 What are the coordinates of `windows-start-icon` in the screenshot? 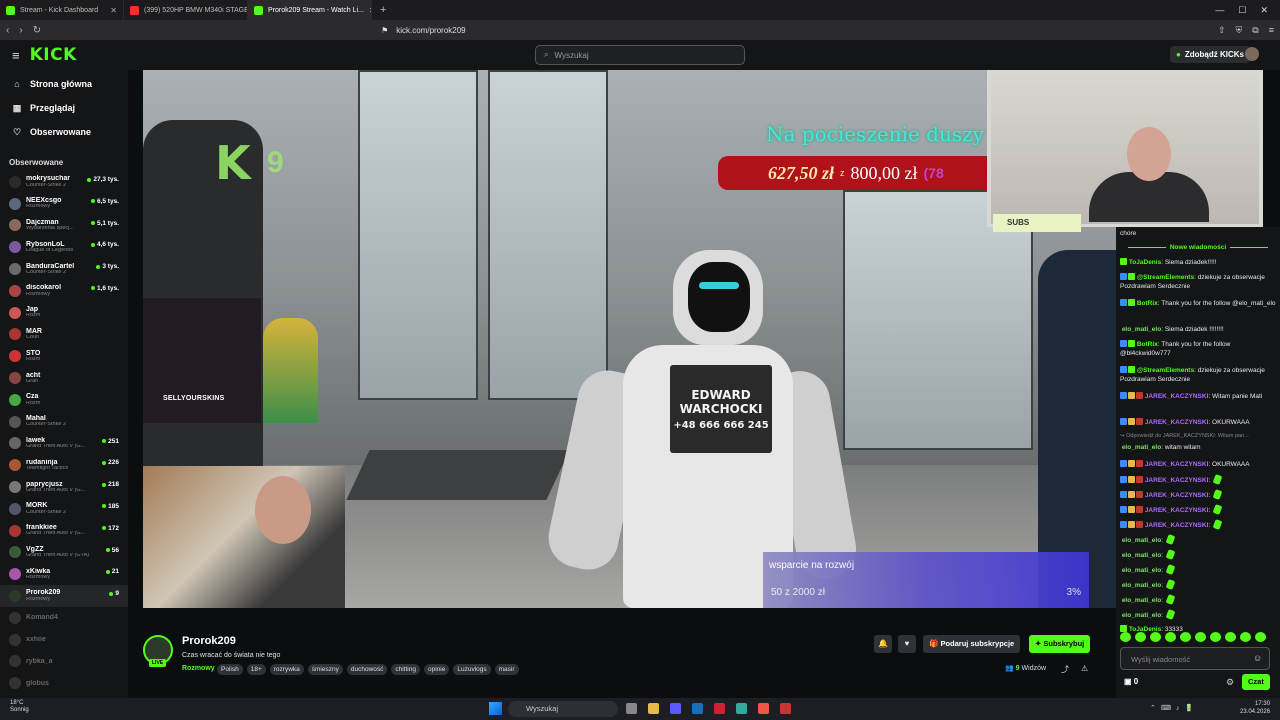 It's located at (495, 708).